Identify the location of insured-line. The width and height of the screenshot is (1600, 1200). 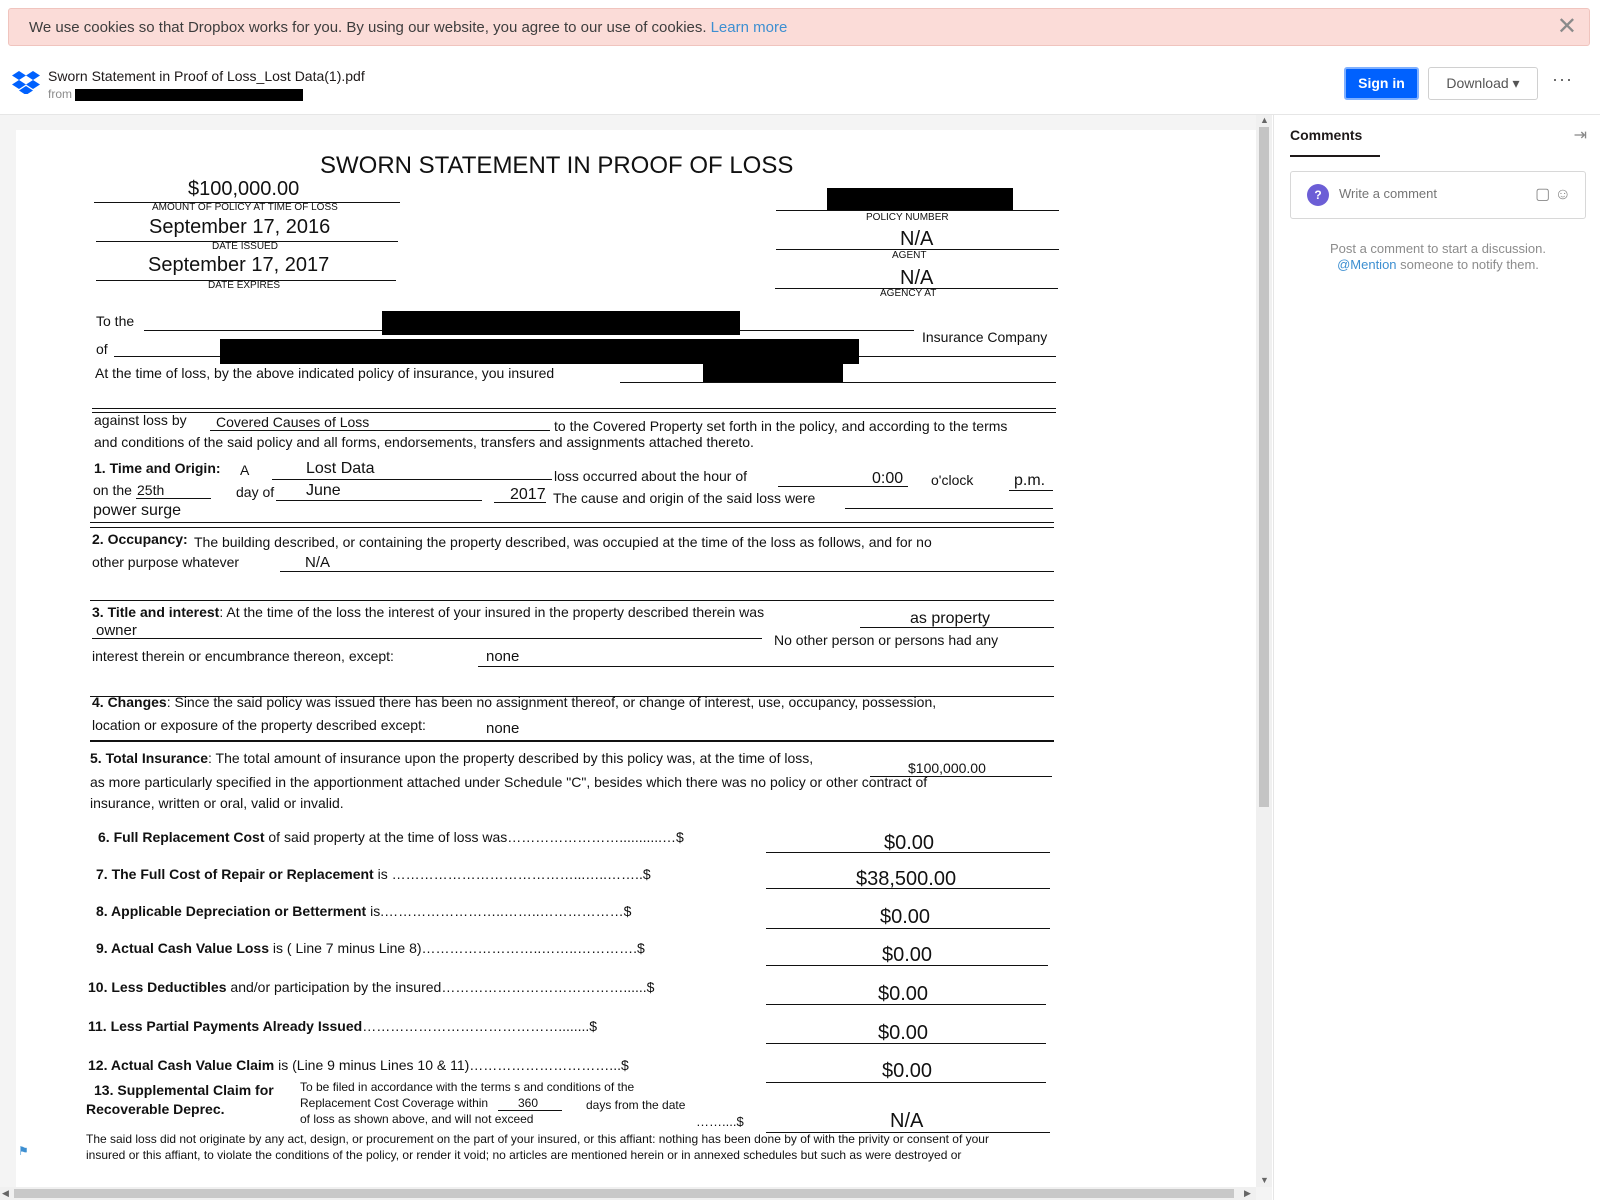
(838, 382).